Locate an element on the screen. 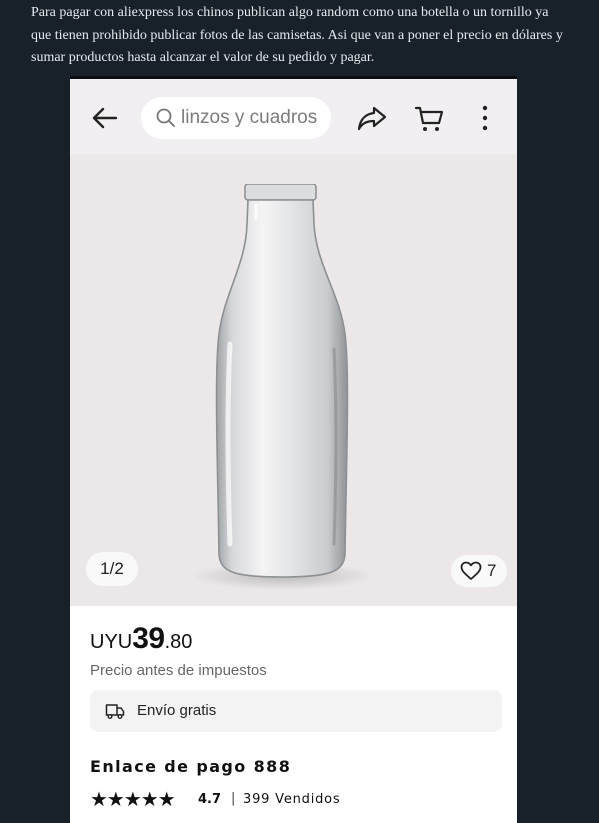 This screenshot has height=823, width=599. more-vertical-icon is located at coordinates (485, 118).